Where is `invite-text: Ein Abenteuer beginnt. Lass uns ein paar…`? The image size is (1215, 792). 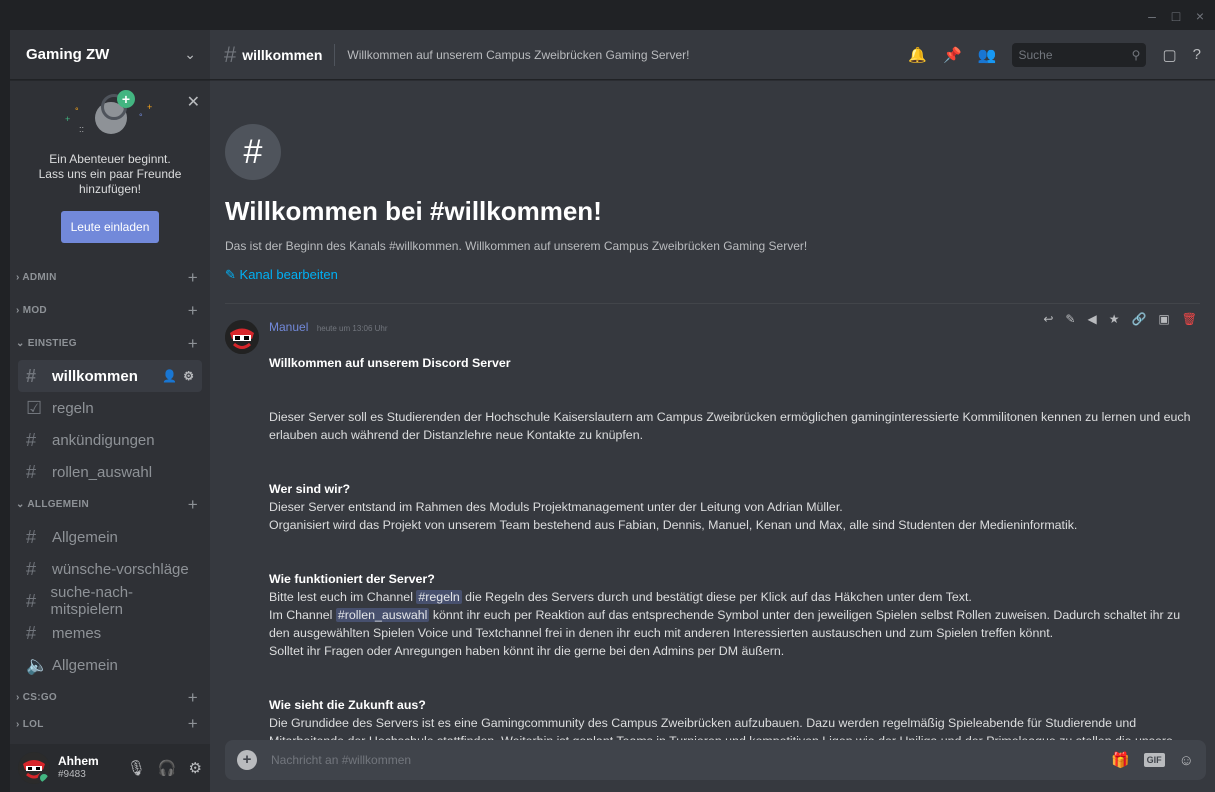 invite-text: Ein Abenteuer beginnt. Lass uns ein paar… is located at coordinates (110, 174).